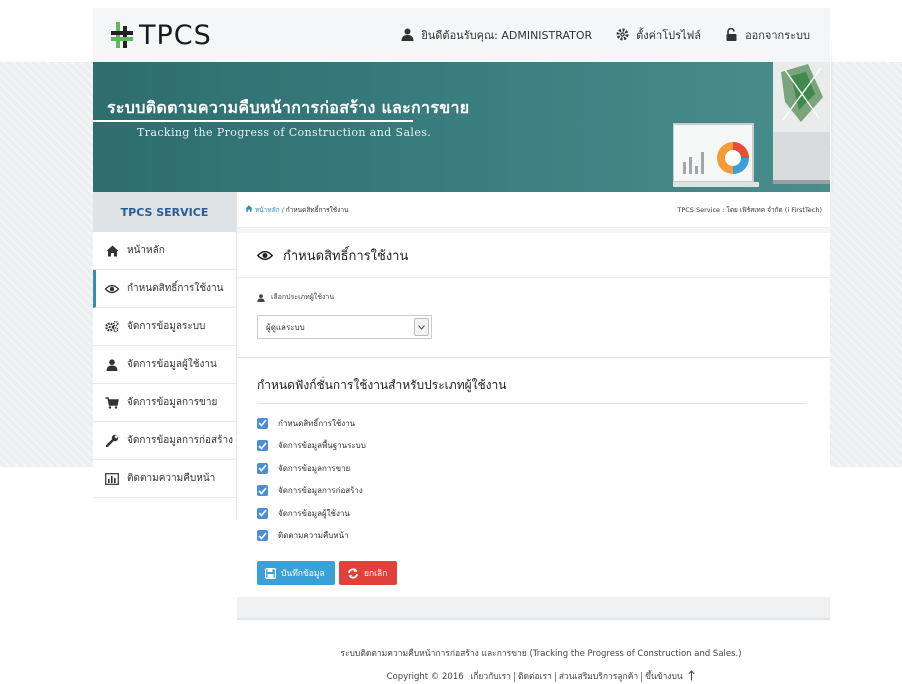 The image size is (902, 684). Describe the element at coordinates (164, 212) in the screenshot. I see `sidebar-header: TPCS SERVICE` at that location.